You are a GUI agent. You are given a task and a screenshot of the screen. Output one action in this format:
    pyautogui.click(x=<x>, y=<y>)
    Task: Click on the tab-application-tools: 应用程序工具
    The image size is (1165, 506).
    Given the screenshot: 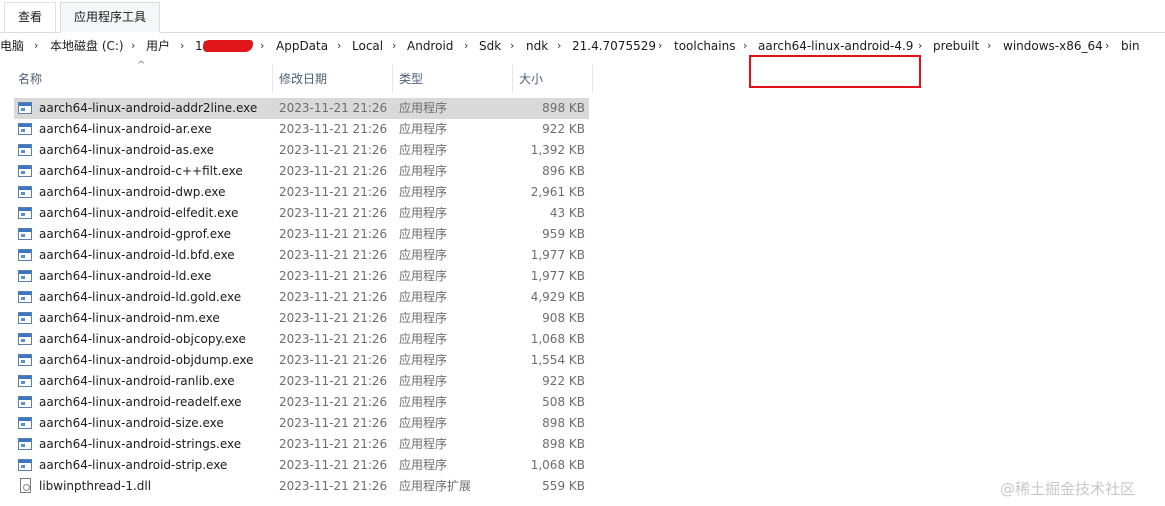 What is the action you would take?
    pyautogui.click(x=110, y=17)
    